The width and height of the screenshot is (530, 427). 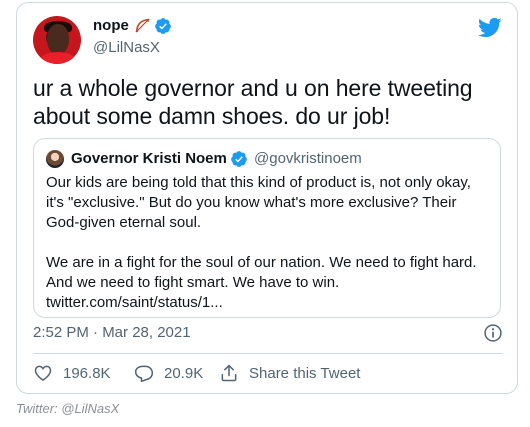 What do you see at coordinates (87, 373) in the screenshot?
I see `like-count: 196.8K` at bounding box center [87, 373].